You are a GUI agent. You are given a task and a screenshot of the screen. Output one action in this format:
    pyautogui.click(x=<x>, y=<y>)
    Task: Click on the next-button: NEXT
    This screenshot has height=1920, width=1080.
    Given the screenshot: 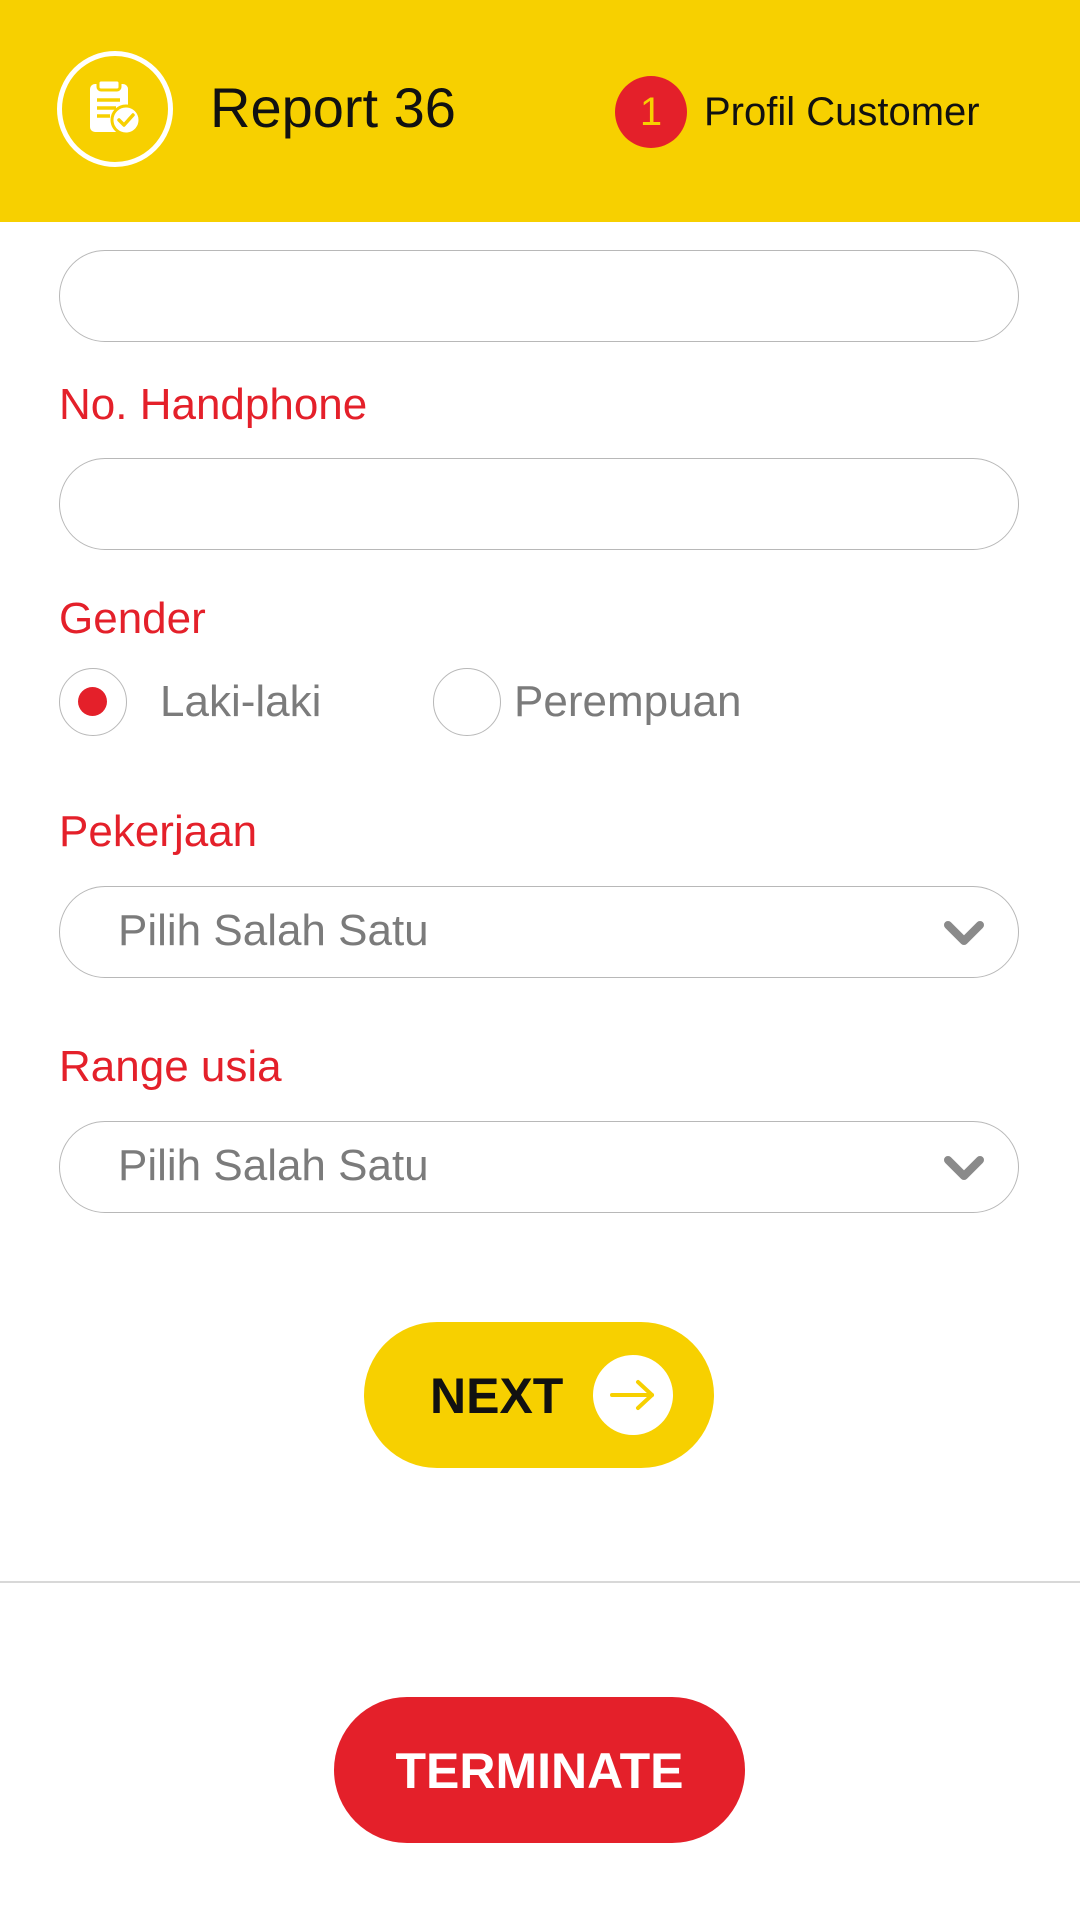 What is the action you would take?
    pyautogui.click(x=539, y=1395)
    